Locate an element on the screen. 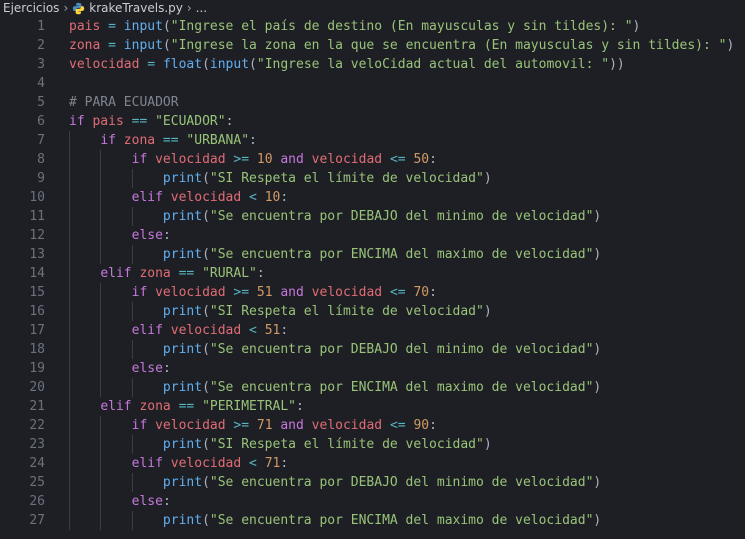  line-number: 27 is located at coordinates (37, 520).